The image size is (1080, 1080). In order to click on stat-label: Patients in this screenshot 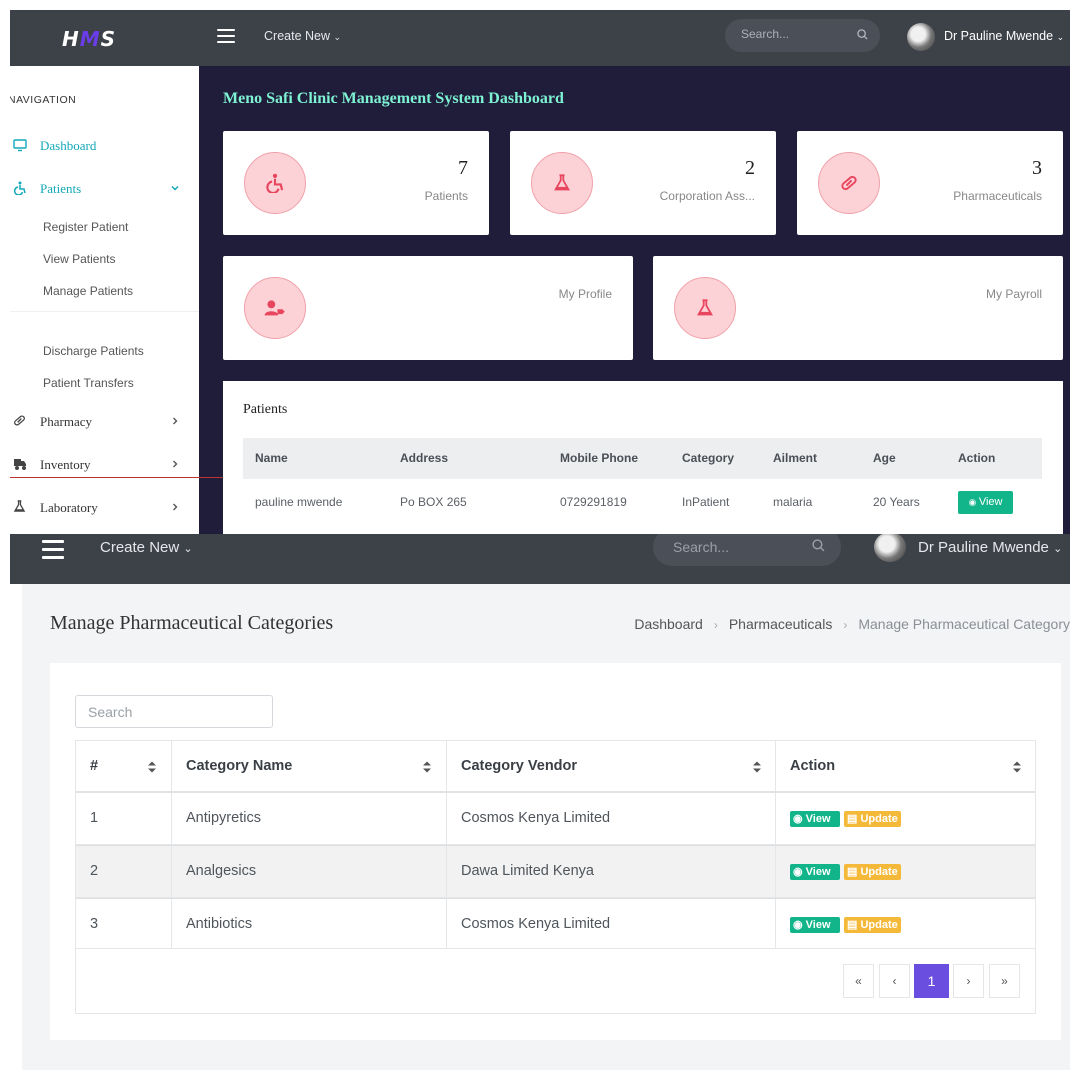, I will do `click(446, 196)`.